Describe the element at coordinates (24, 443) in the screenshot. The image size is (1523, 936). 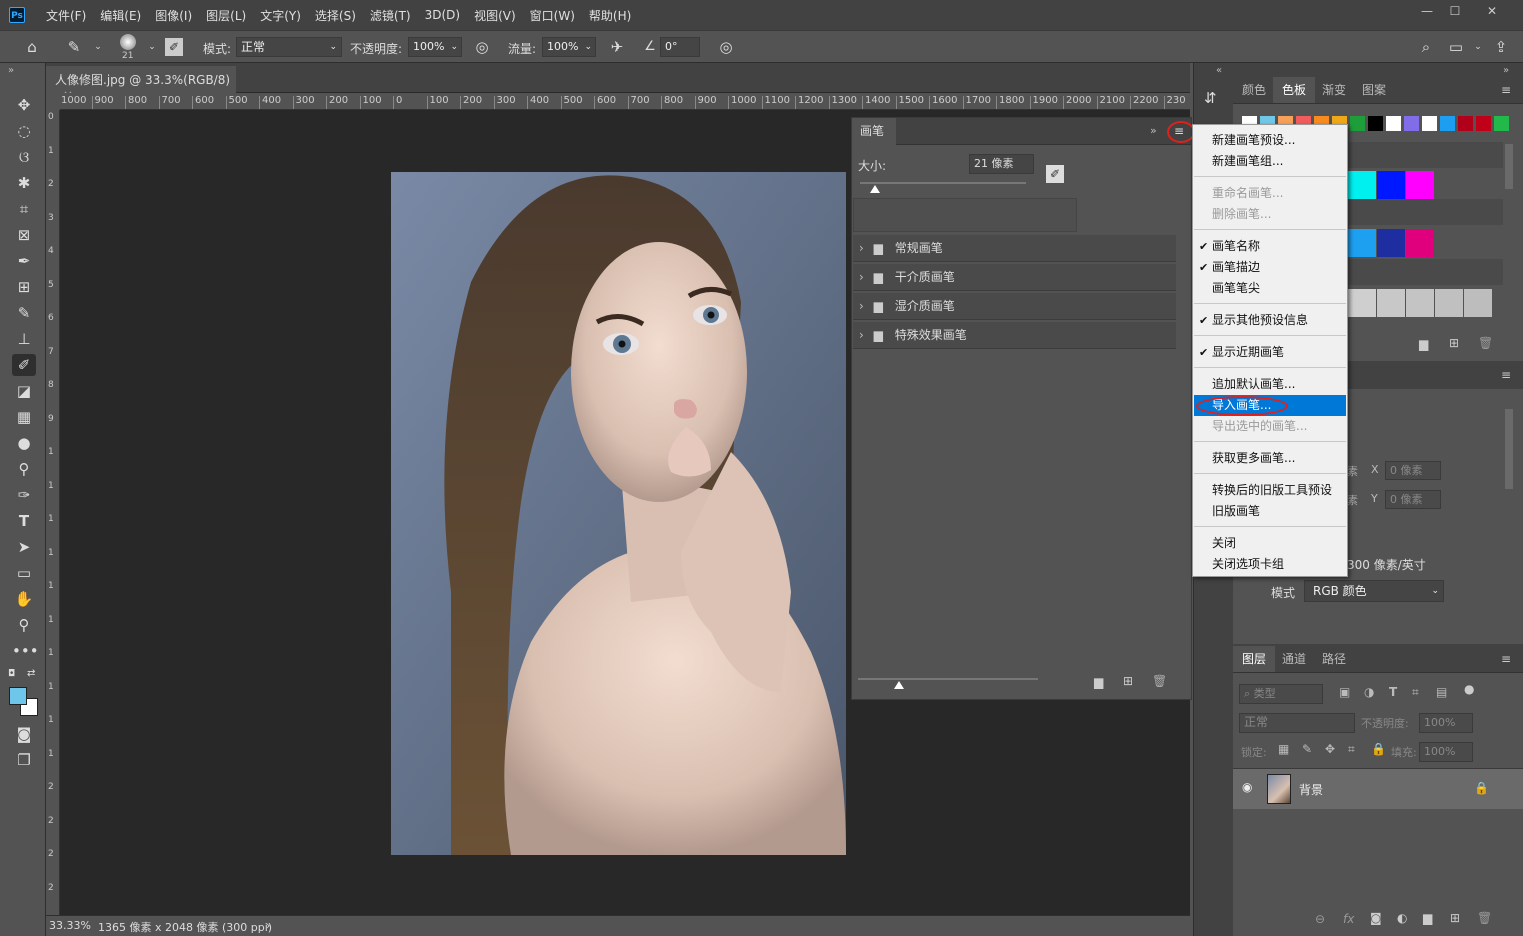
I see `blur-tool-icon: ●` at that location.